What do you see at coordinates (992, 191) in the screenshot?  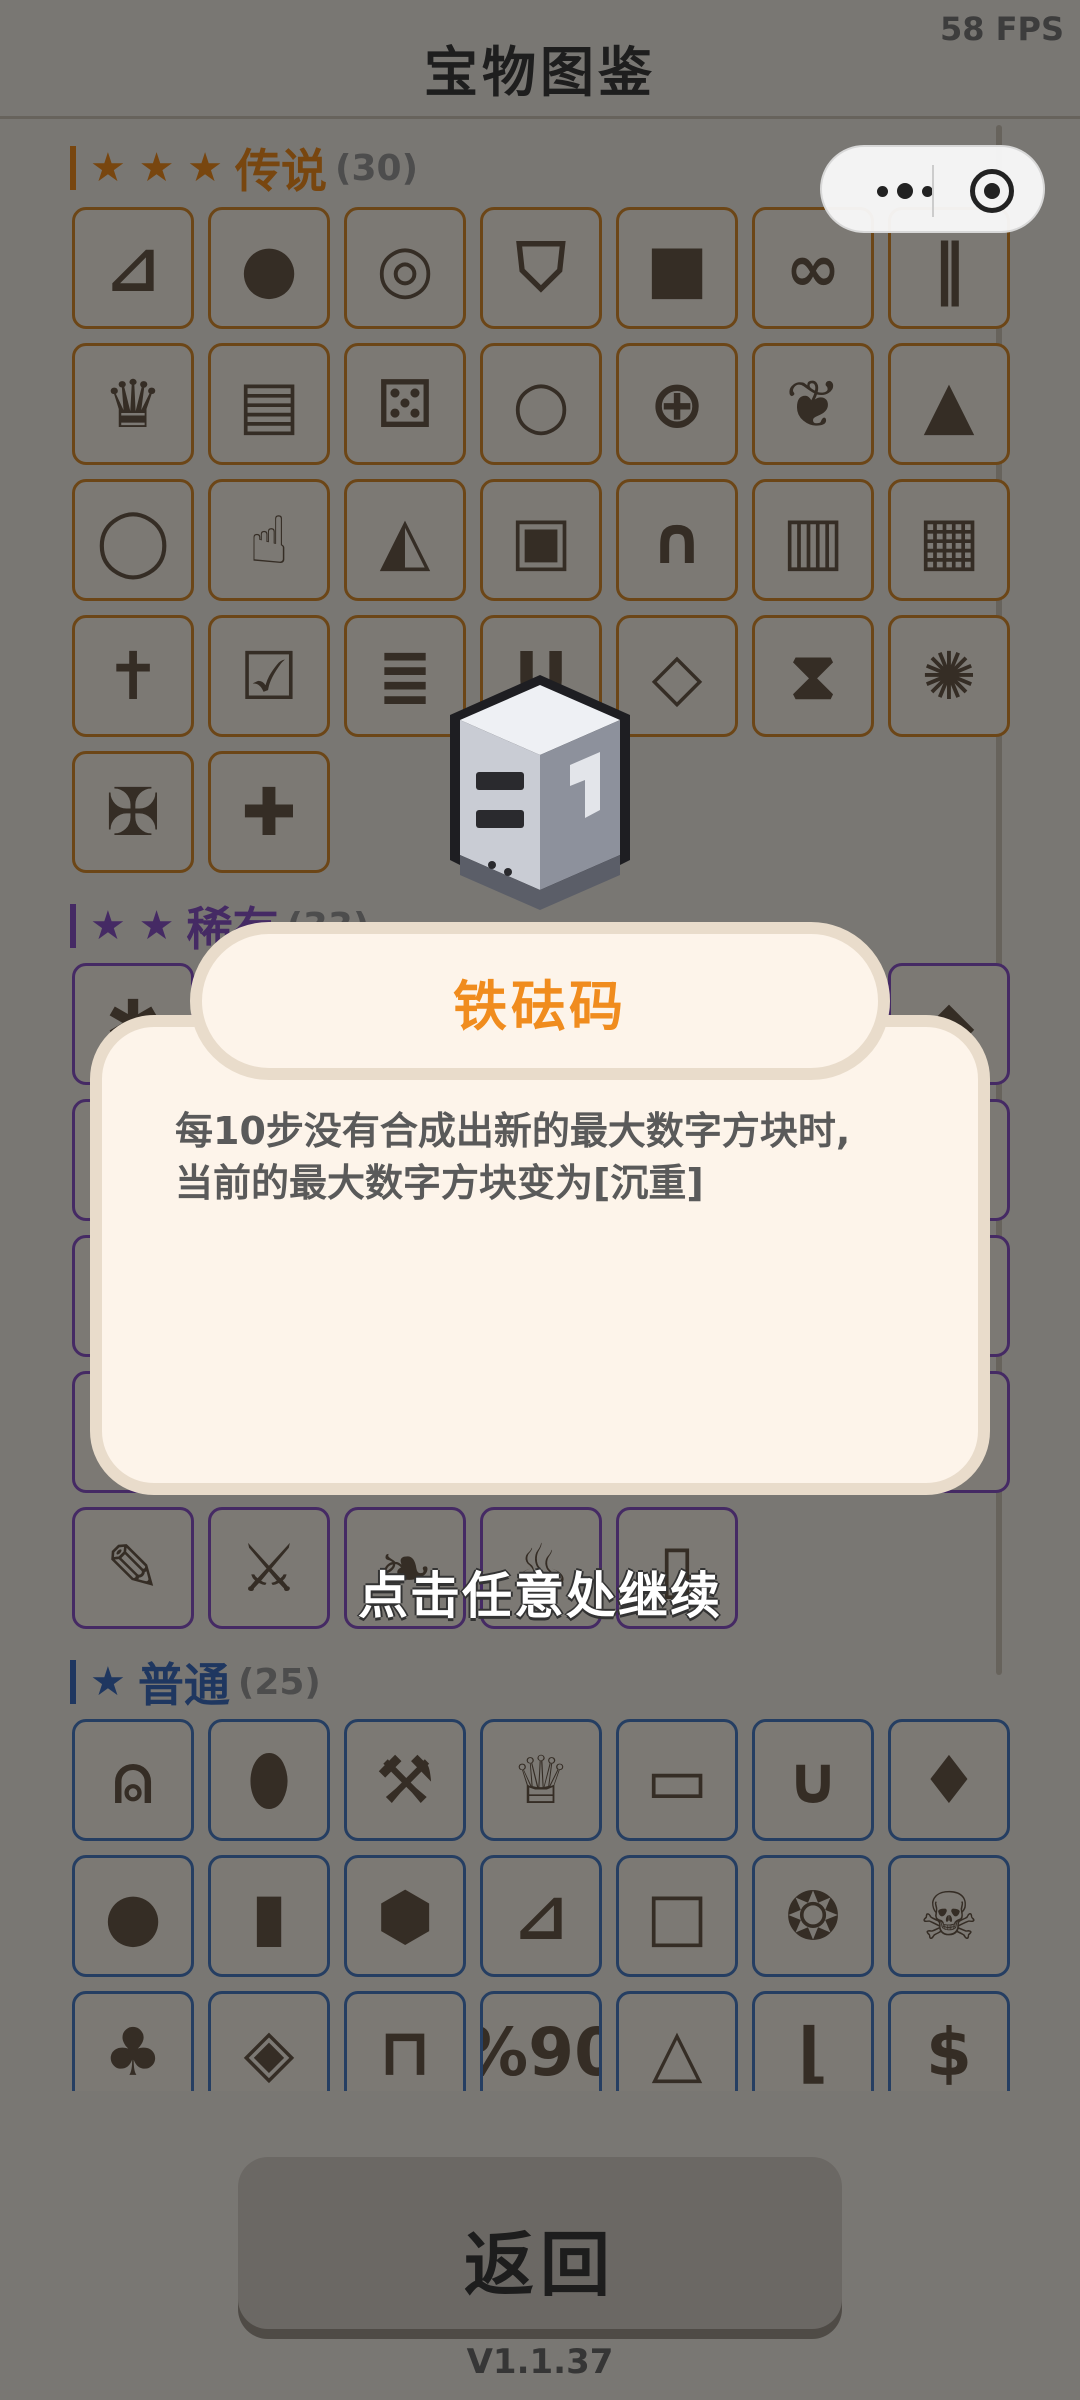 I see `close-miniprogram-icon` at bounding box center [992, 191].